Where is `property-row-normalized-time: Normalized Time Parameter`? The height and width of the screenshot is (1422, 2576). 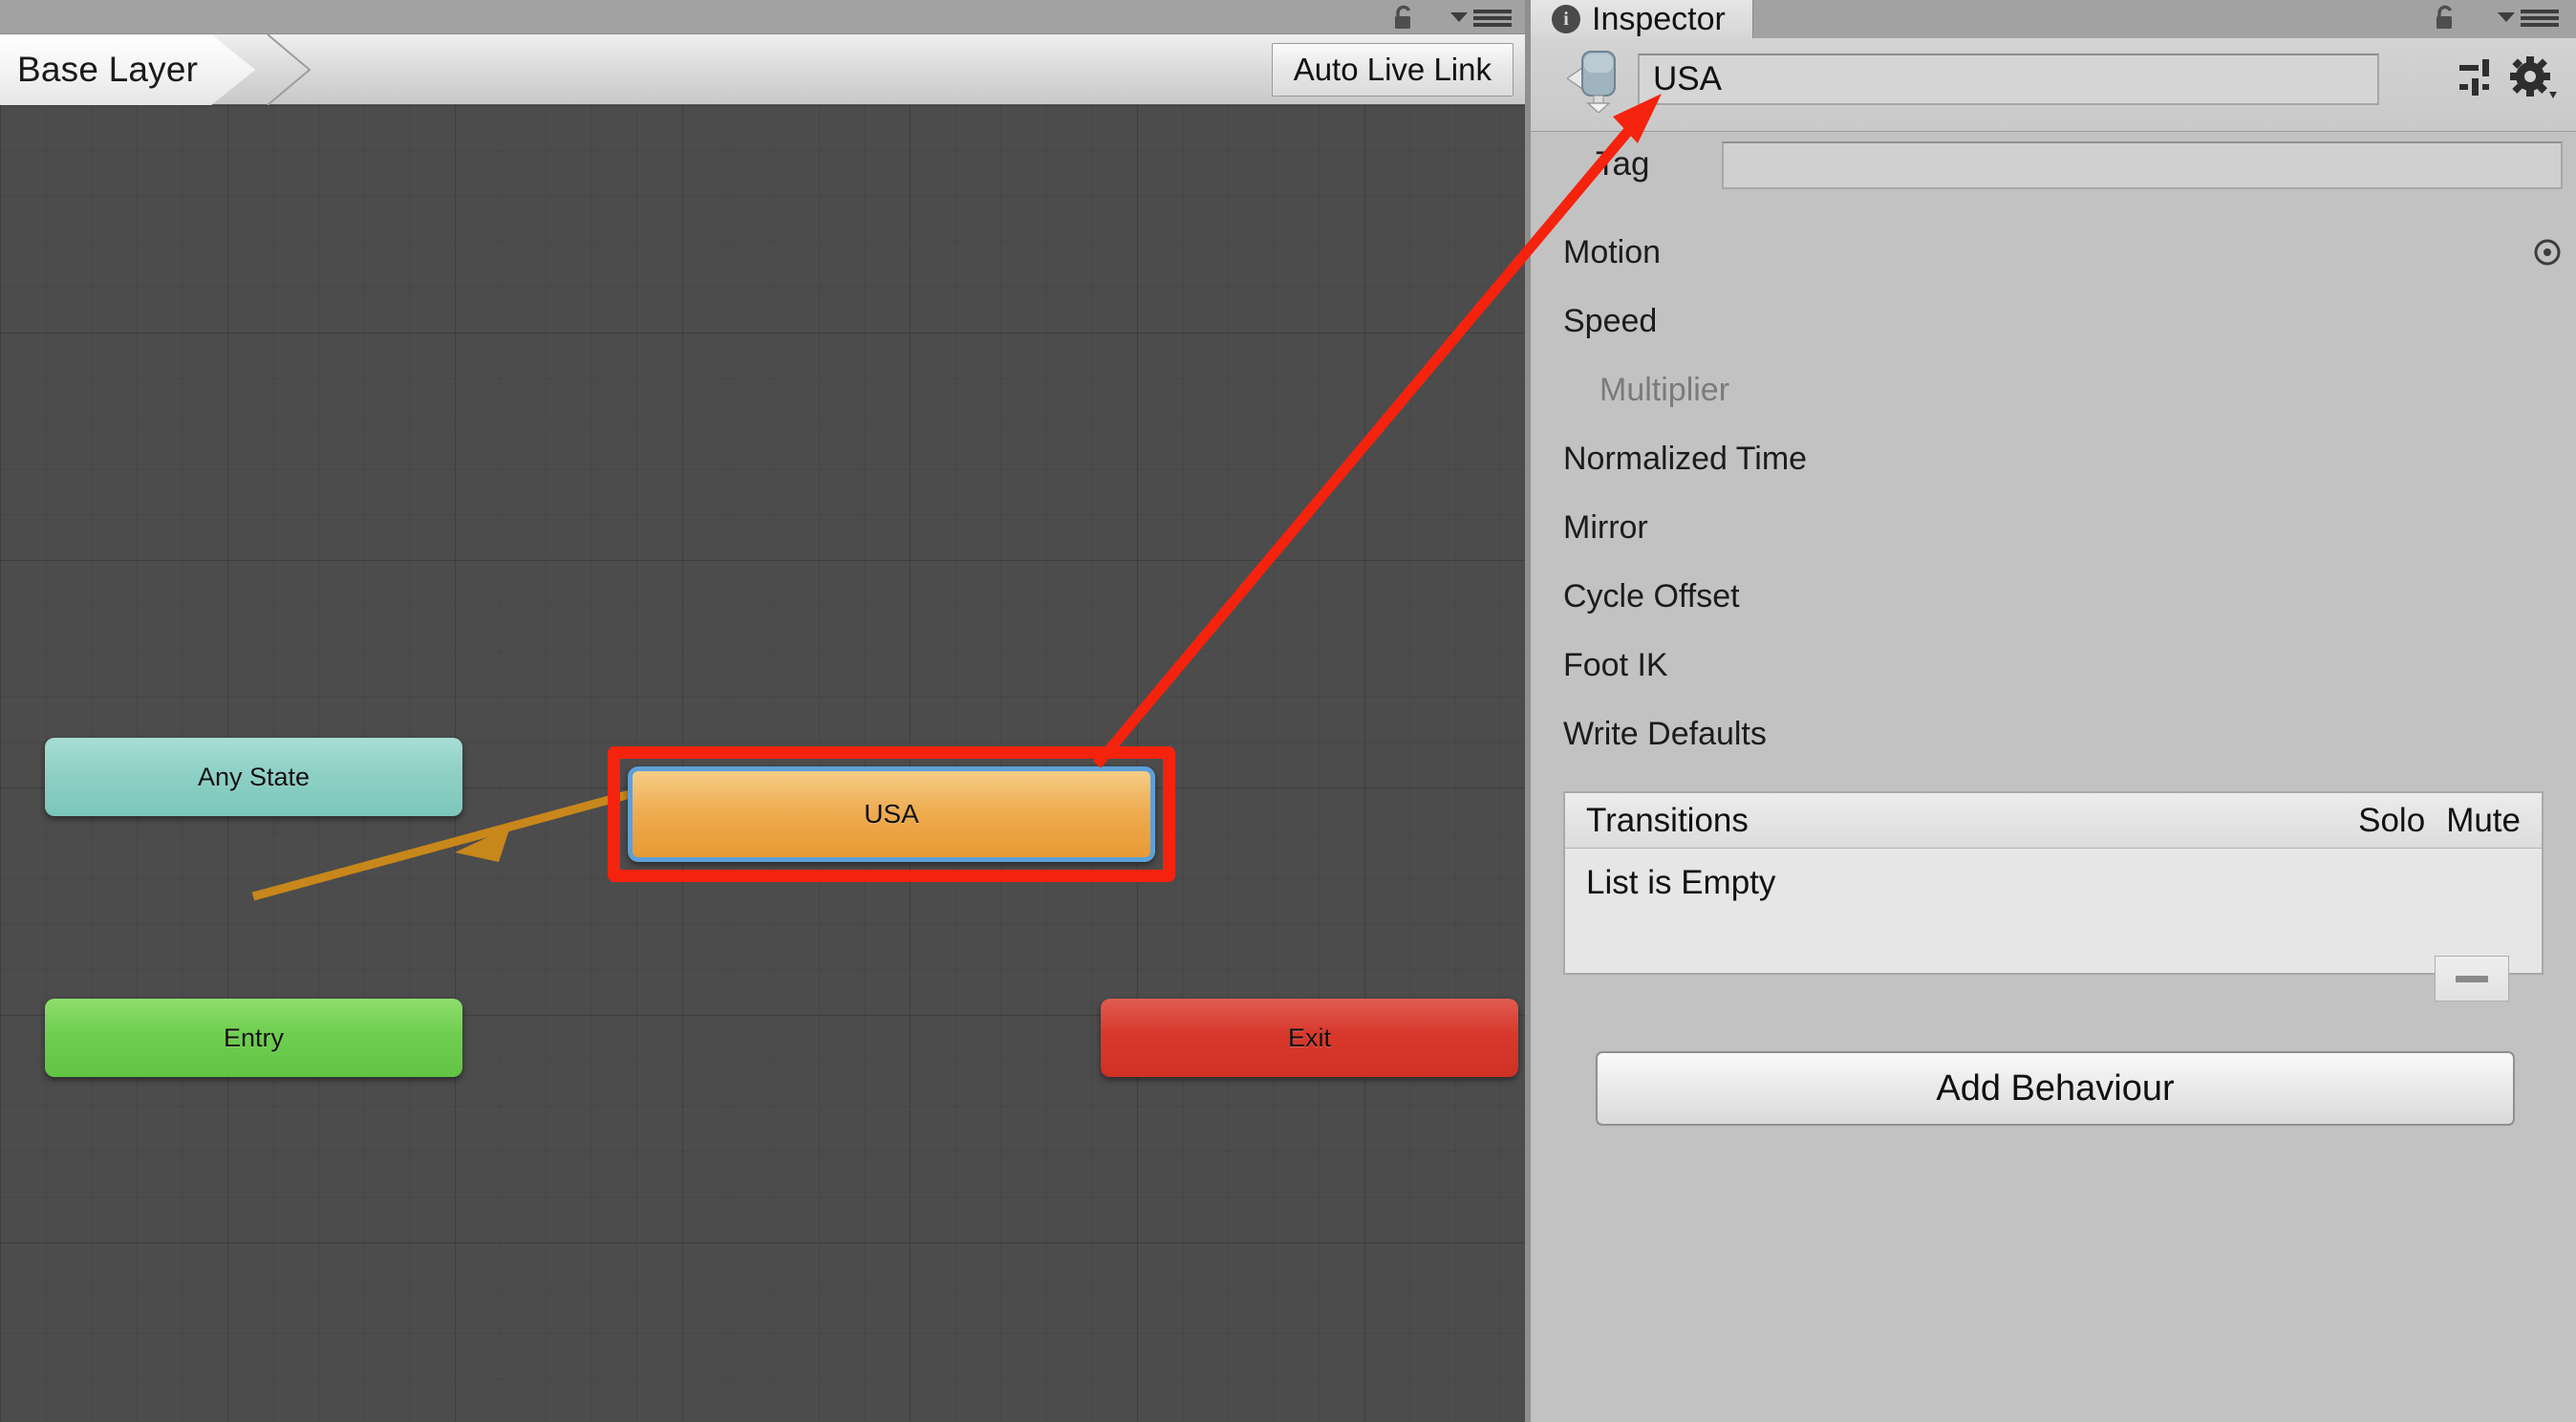
property-row-normalized-time: Normalized Time Parameter is located at coordinates (2053, 459).